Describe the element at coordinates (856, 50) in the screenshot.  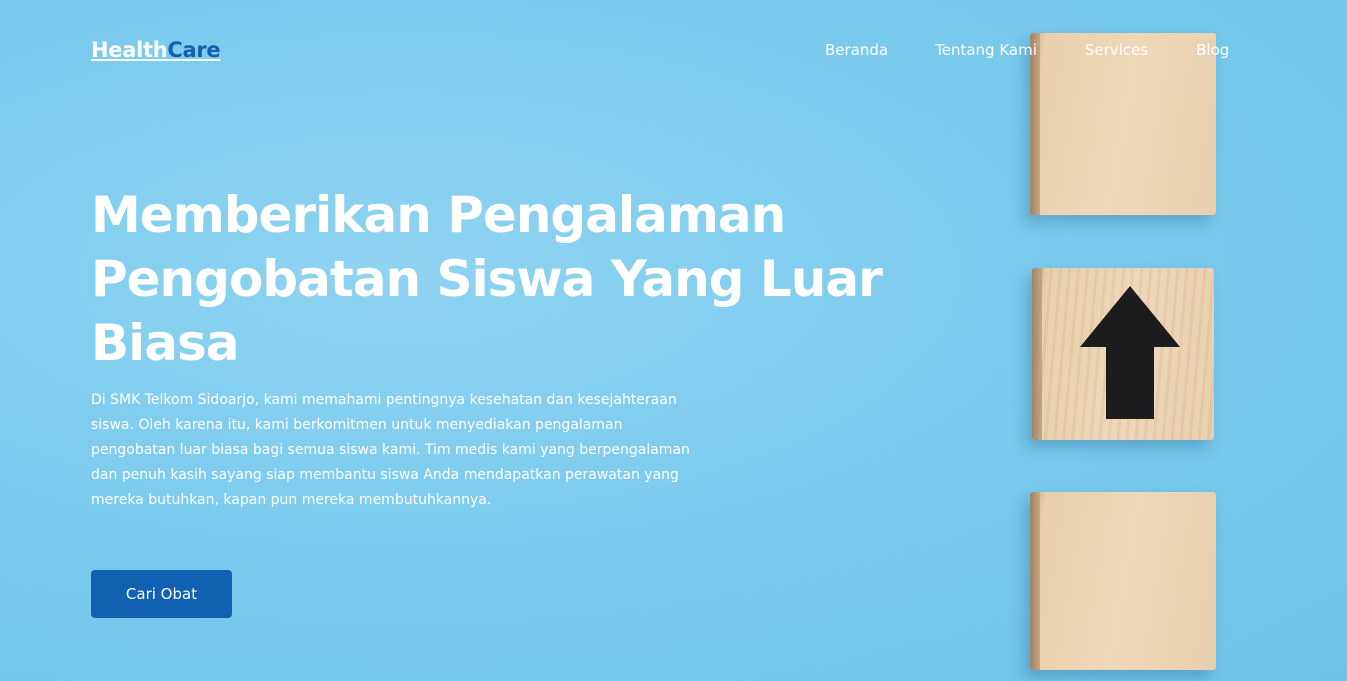
I see `nav-link-beranda: Beranda` at that location.